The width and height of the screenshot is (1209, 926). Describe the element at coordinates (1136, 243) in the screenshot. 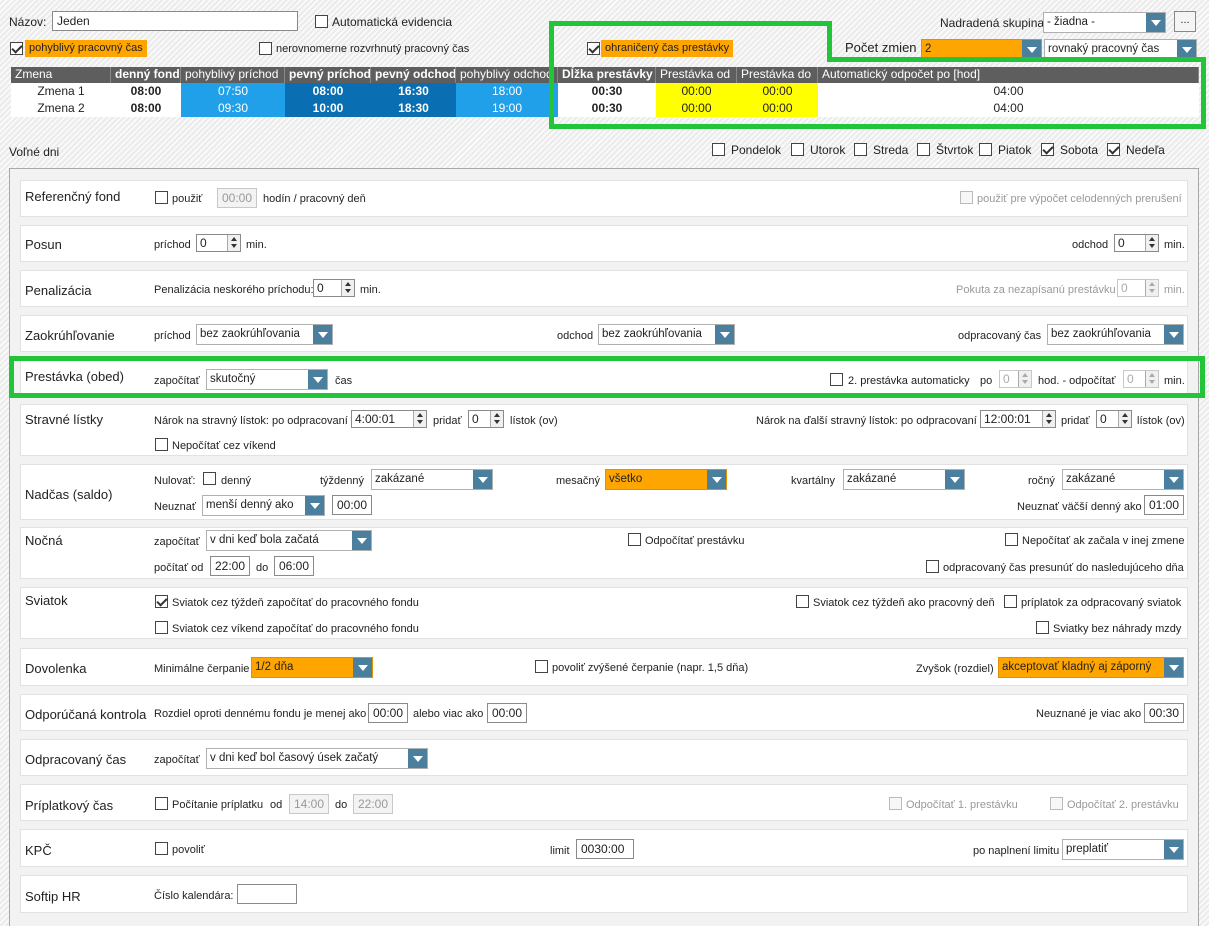

I see `posun-dep-stepper: 0` at that location.